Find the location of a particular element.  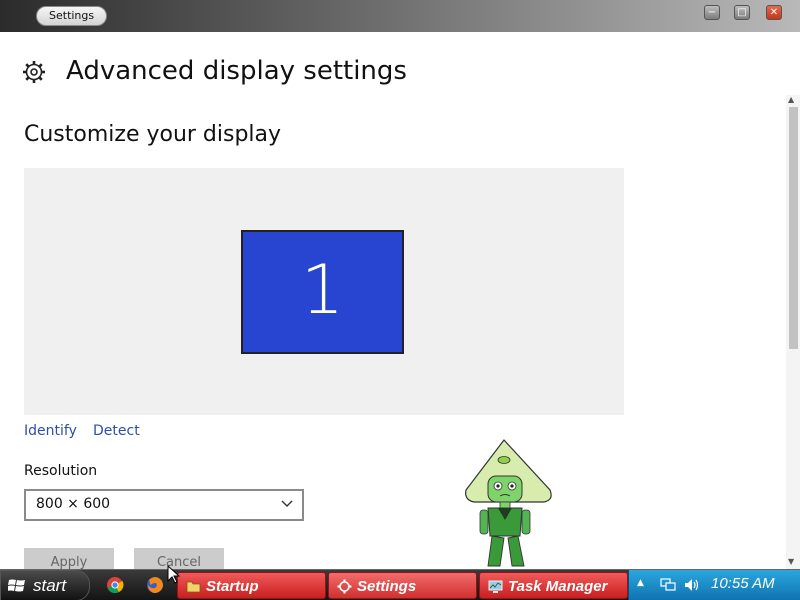

taskbar-item-label: Task Manager is located at coordinates (558, 586).